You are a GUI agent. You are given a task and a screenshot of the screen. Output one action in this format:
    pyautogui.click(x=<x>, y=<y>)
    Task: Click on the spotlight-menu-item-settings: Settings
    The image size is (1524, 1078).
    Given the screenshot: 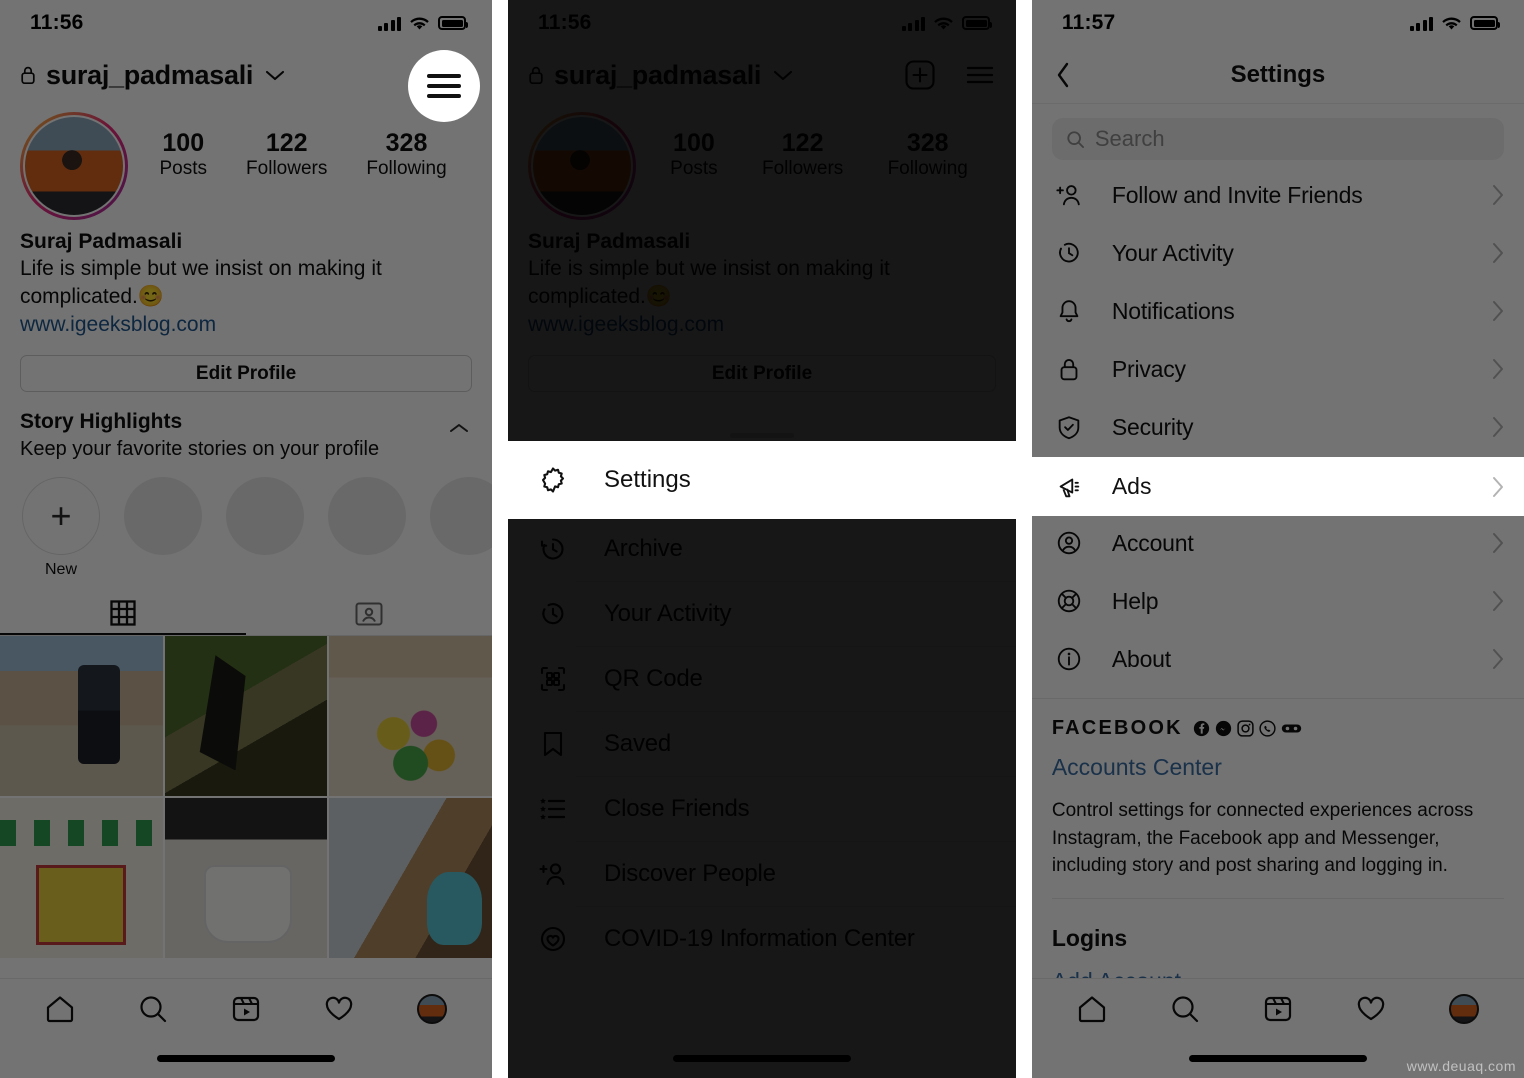 What is the action you would take?
    pyautogui.click(x=762, y=480)
    